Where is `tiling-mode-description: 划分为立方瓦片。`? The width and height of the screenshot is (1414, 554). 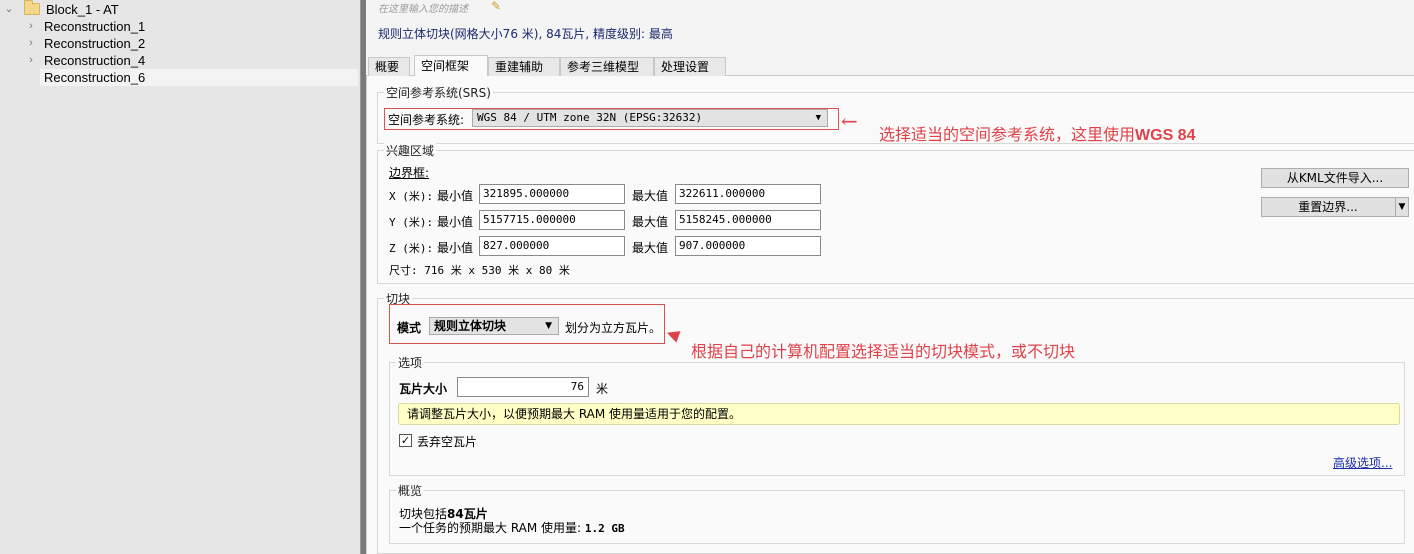
tiling-mode-description: 划分为立方瓦片。 is located at coordinates (613, 328).